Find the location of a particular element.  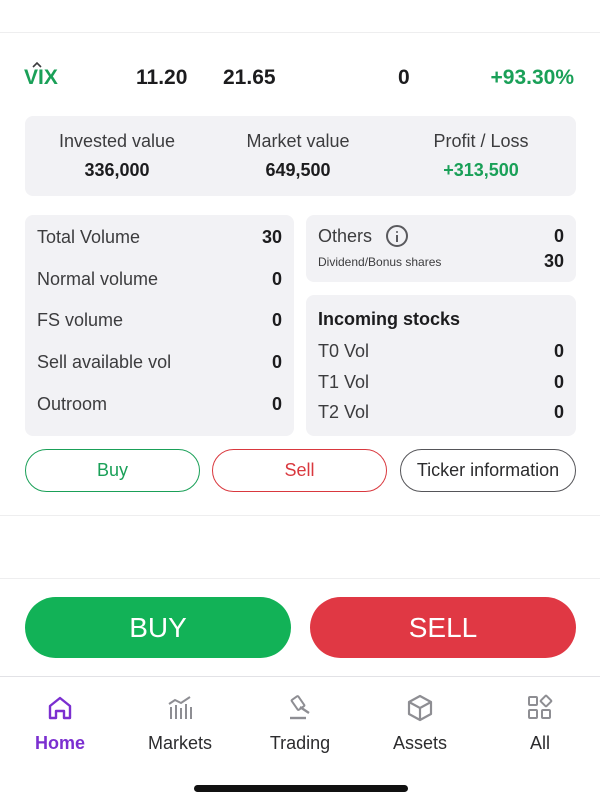

invested-value-block: Invested value 336,000 is located at coordinates (117, 148).